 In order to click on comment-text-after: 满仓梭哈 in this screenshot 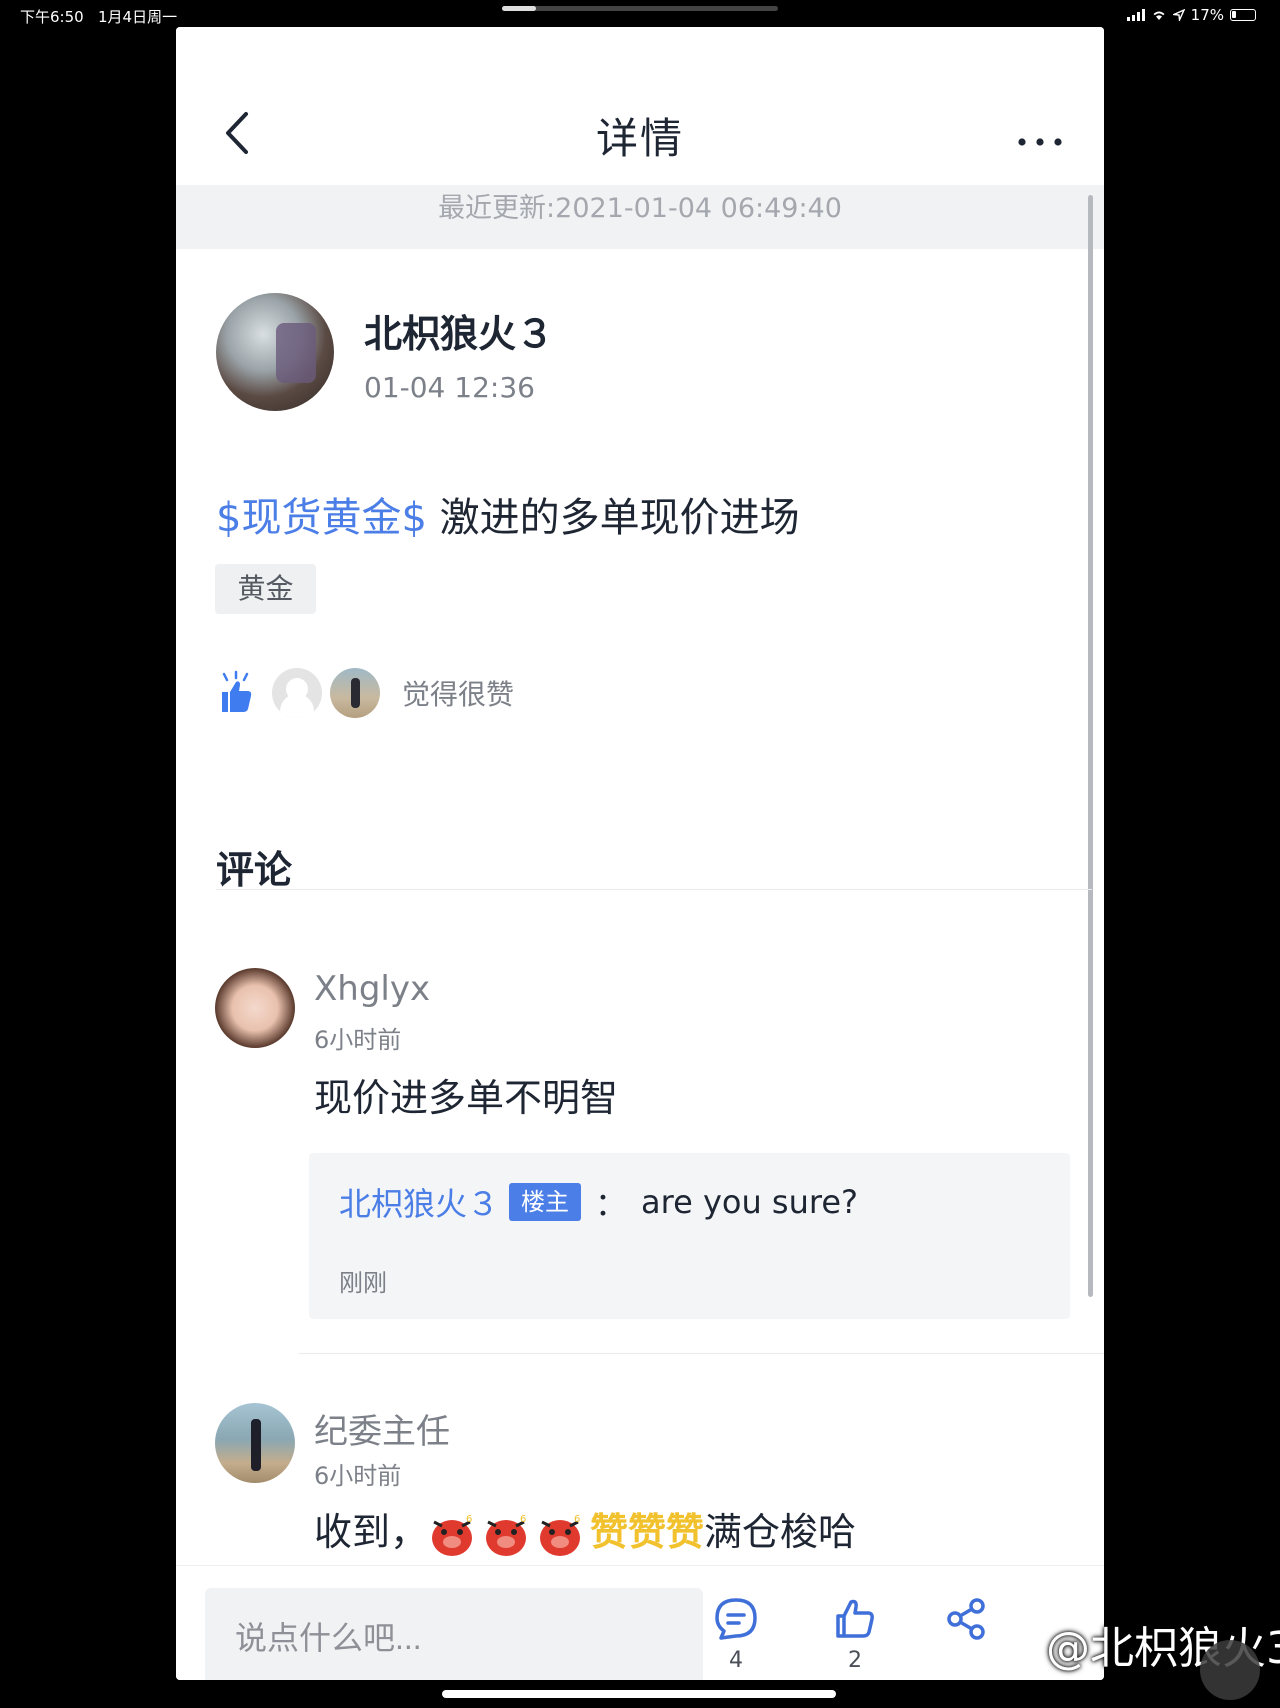, I will do `click(780, 1532)`.